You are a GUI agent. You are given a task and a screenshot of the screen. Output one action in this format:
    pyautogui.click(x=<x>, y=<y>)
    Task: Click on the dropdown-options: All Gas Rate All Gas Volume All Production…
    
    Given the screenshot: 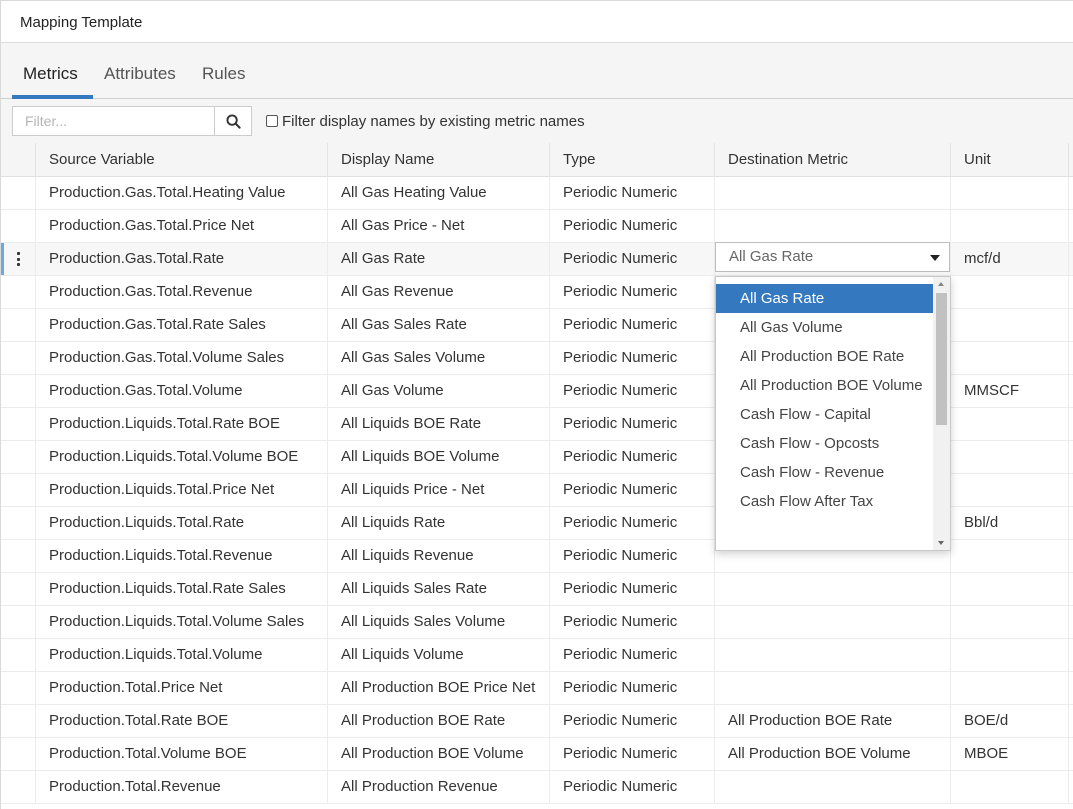 What is the action you would take?
    pyautogui.click(x=825, y=400)
    